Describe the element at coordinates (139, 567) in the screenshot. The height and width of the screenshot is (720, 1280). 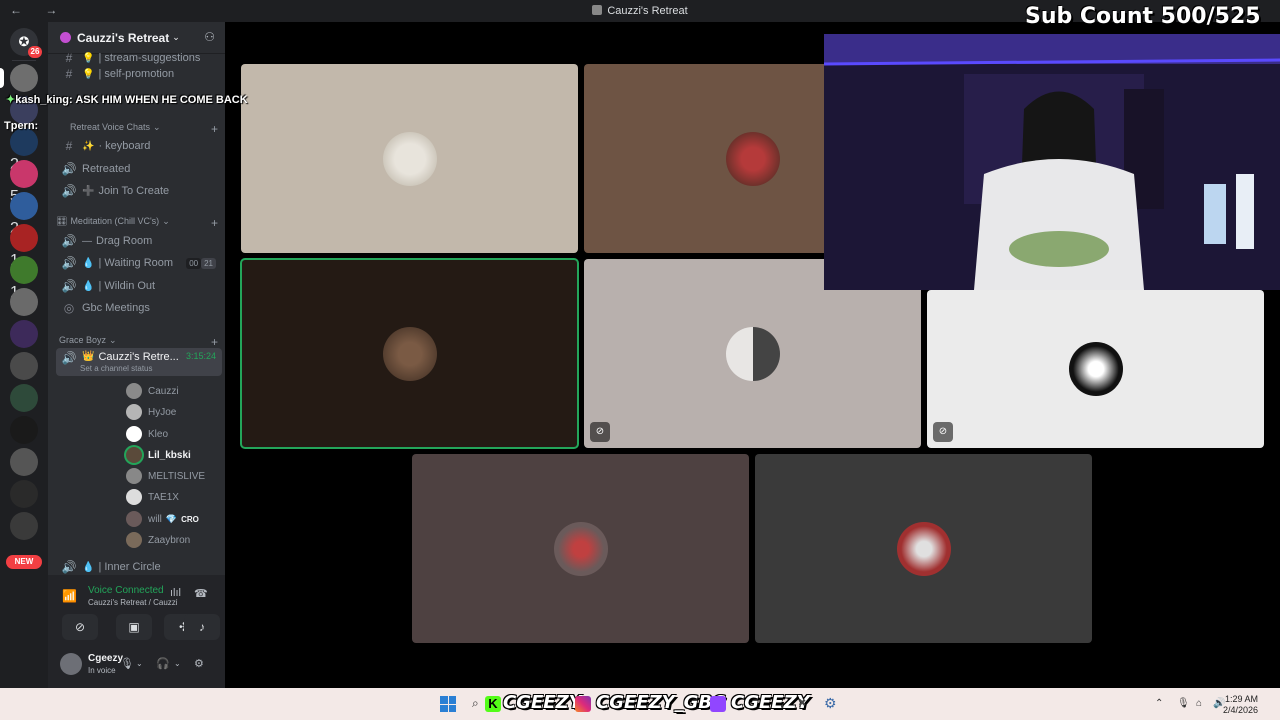
I see `channel-inner-circle: 🔊 💧 | Inner Circle` at that location.